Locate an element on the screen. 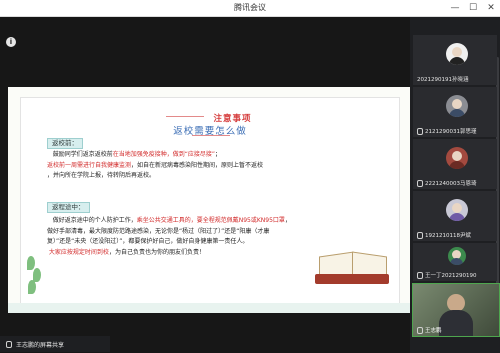 Image resolution: width=500 pixels, height=353 pixels. slide-heading: 返校需要怎么做 is located at coordinates (210, 131).